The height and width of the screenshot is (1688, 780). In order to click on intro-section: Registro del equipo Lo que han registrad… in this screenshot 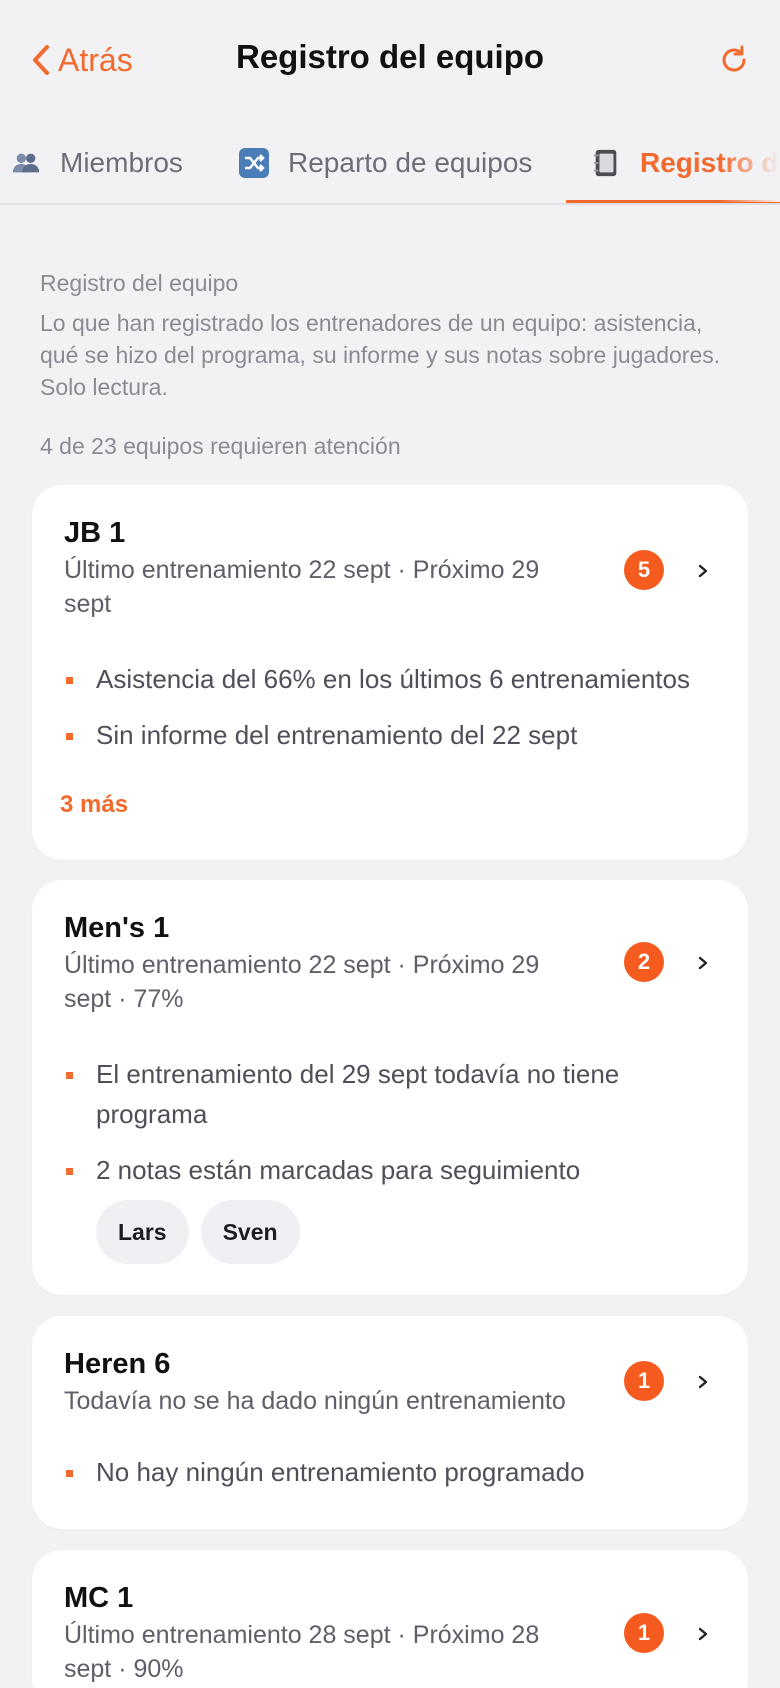, I will do `click(390, 336)`.